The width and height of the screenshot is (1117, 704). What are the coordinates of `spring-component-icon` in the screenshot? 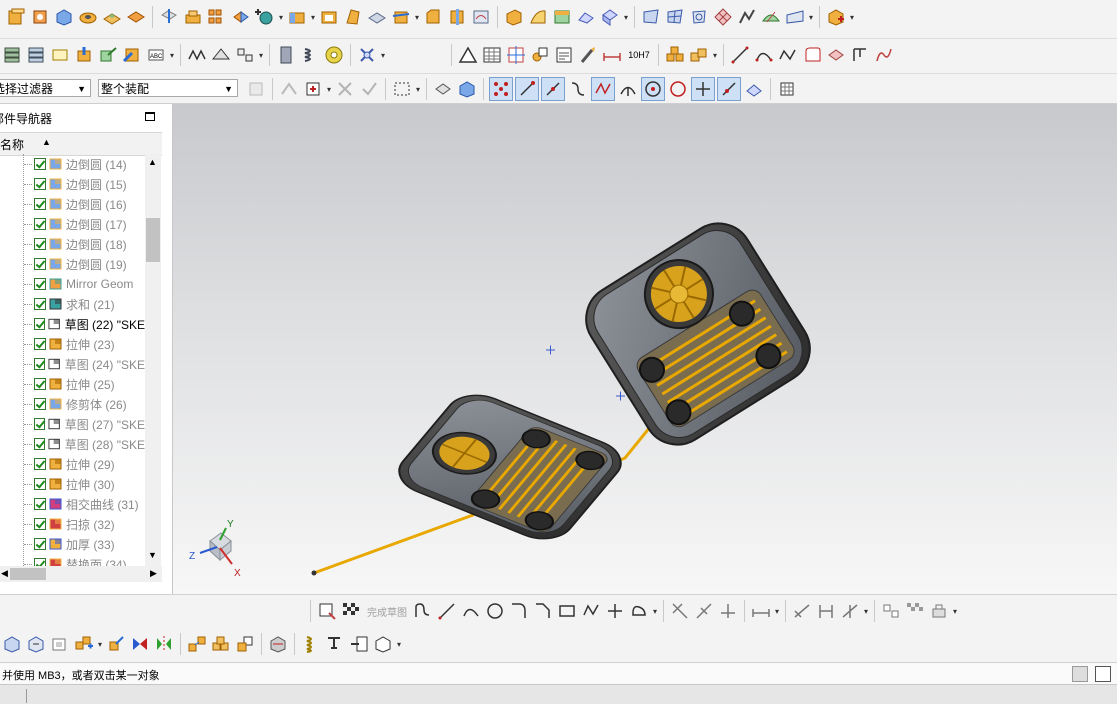 It's located at (311, 644).